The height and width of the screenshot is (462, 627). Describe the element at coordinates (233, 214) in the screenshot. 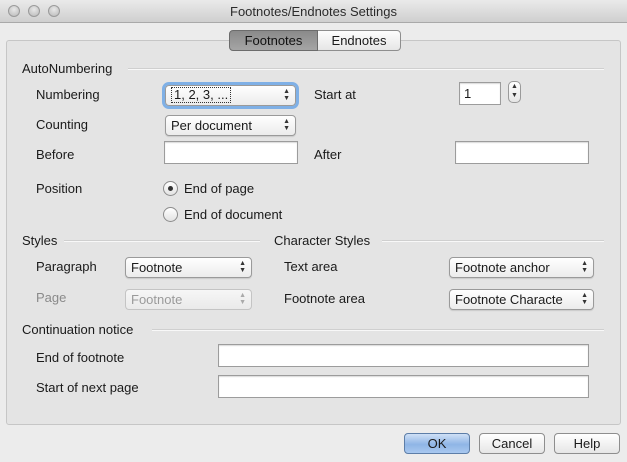

I see `end-of-document-label: End of document` at that location.